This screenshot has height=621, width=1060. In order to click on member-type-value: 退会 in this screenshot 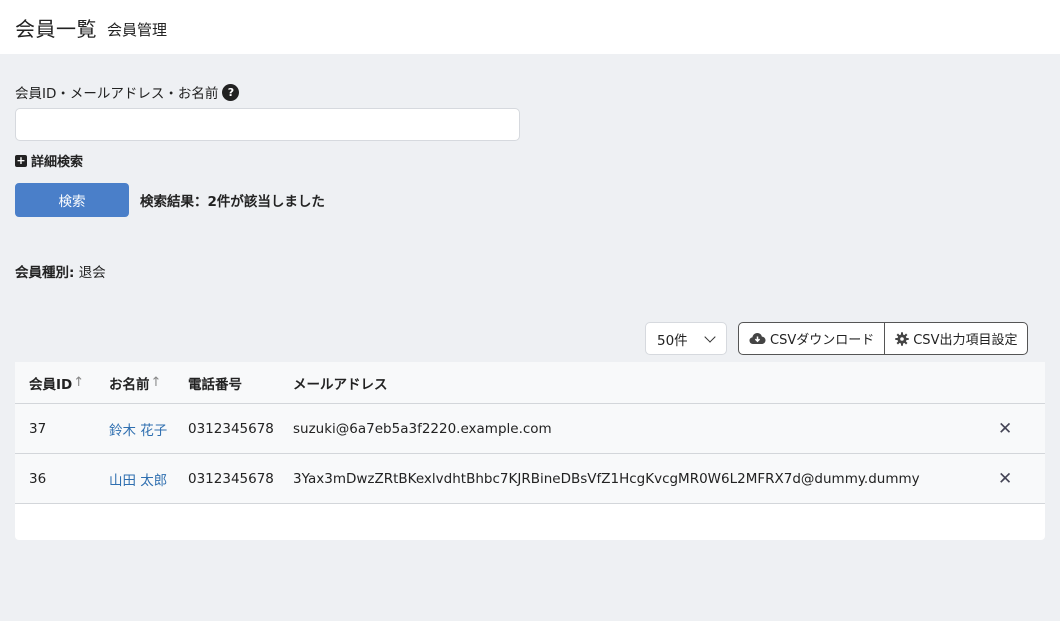, I will do `click(92, 273)`.